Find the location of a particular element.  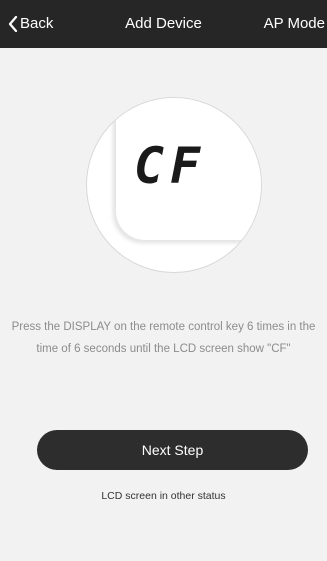

navbar: Back Add Device AP Mode is located at coordinates (163, 24).